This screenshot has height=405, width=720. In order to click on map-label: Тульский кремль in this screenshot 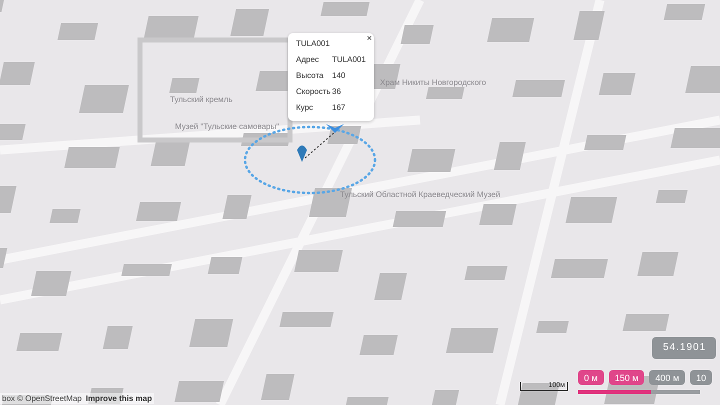, I will do `click(201, 99)`.